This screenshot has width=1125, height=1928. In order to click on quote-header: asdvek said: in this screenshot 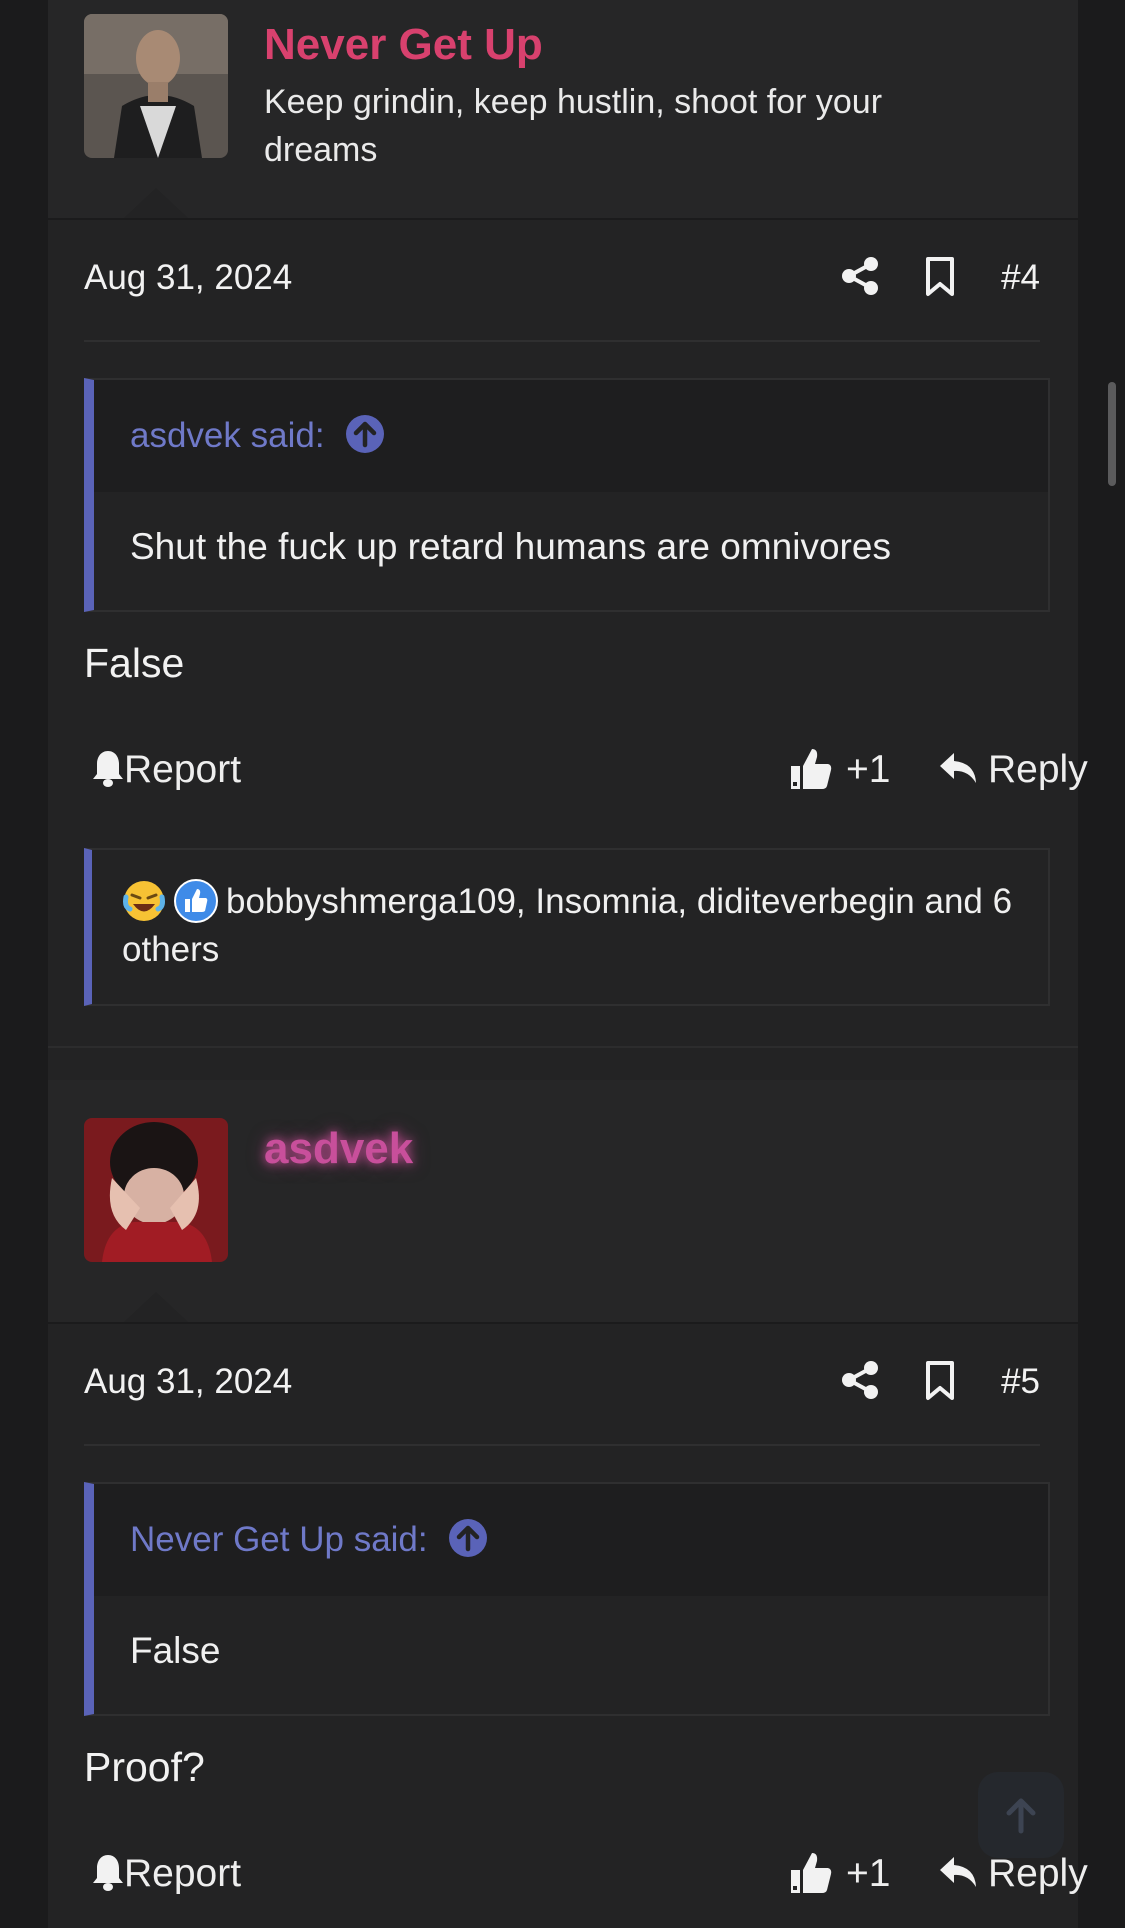, I will do `click(571, 436)`.